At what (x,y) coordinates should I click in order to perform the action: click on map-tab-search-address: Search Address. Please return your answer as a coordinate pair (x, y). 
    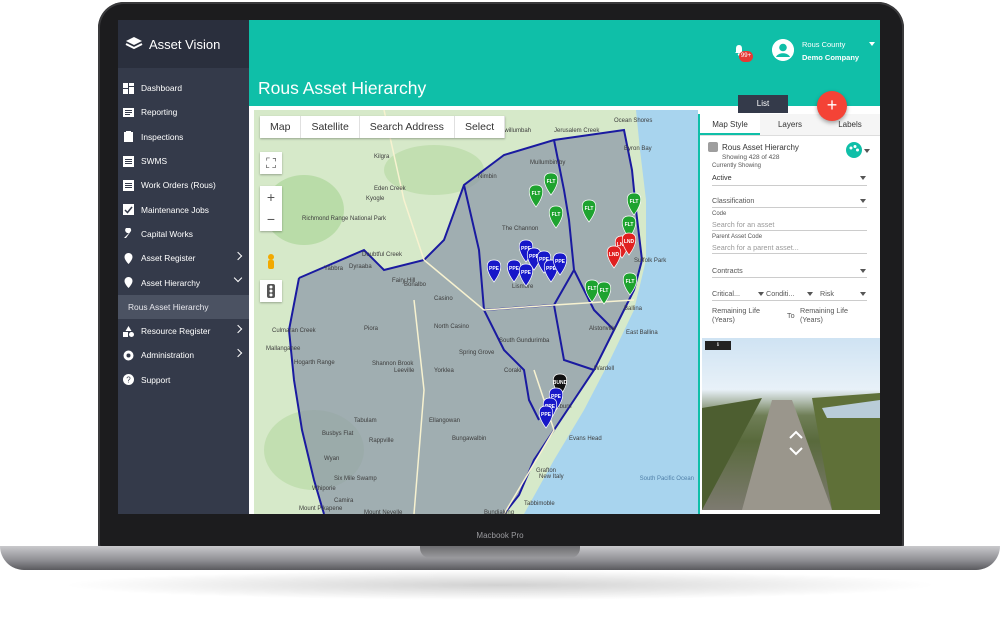
    Looking at the image, I should click on (407, 127).